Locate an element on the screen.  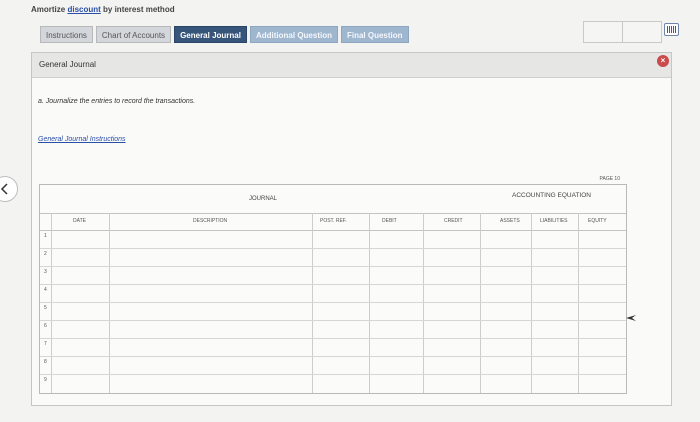
row-number: 5 is located at coordinates (45, 308).